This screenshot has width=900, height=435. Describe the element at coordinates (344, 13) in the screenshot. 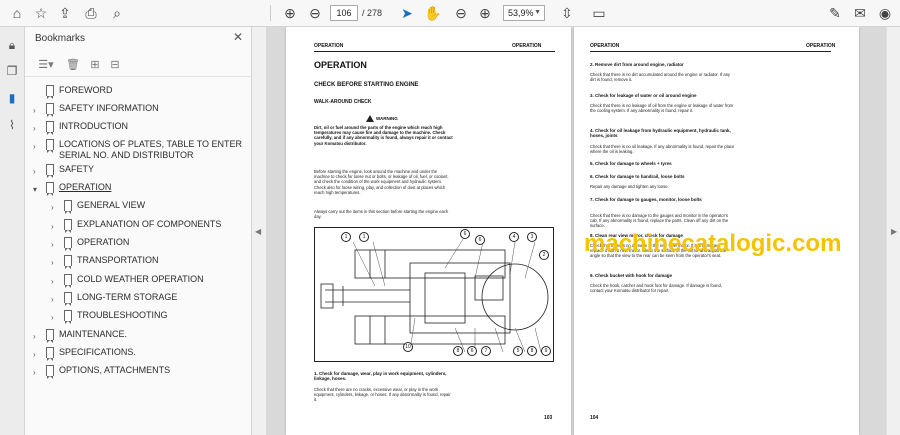

I see `page-number-input: 106` at that location.